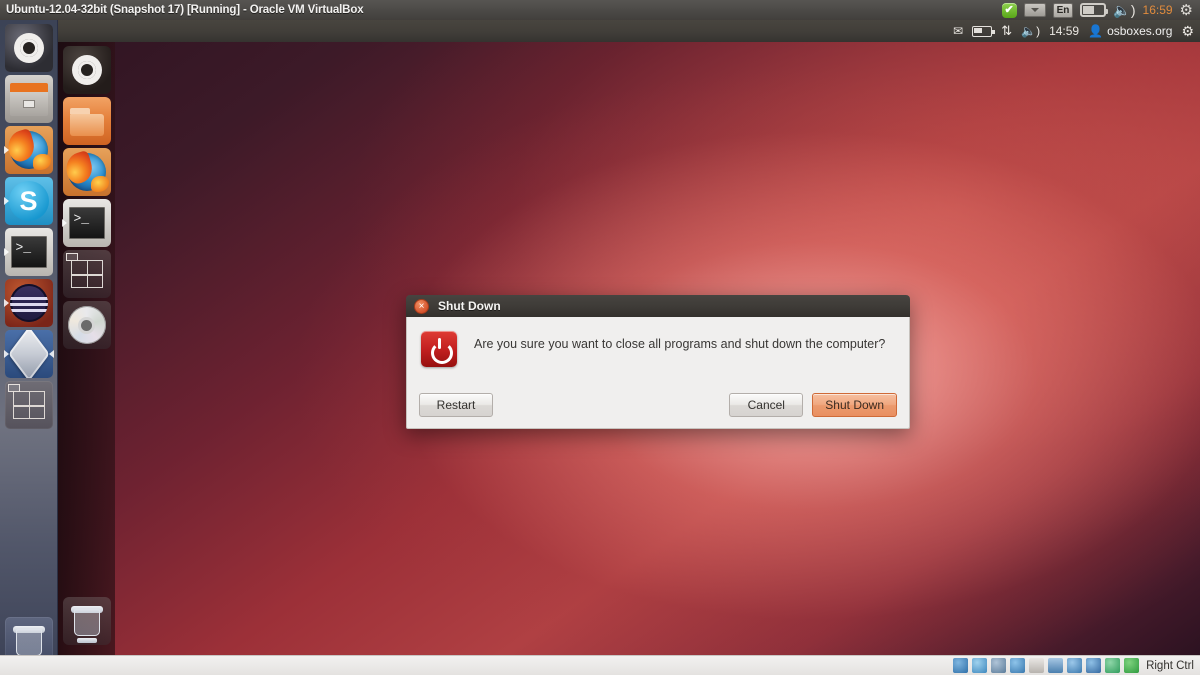 The image size is (1200, 675). Describe the element at coordinates (854, 405) in the screenshot. I see `shutdown-button: Shut Down` at that location.